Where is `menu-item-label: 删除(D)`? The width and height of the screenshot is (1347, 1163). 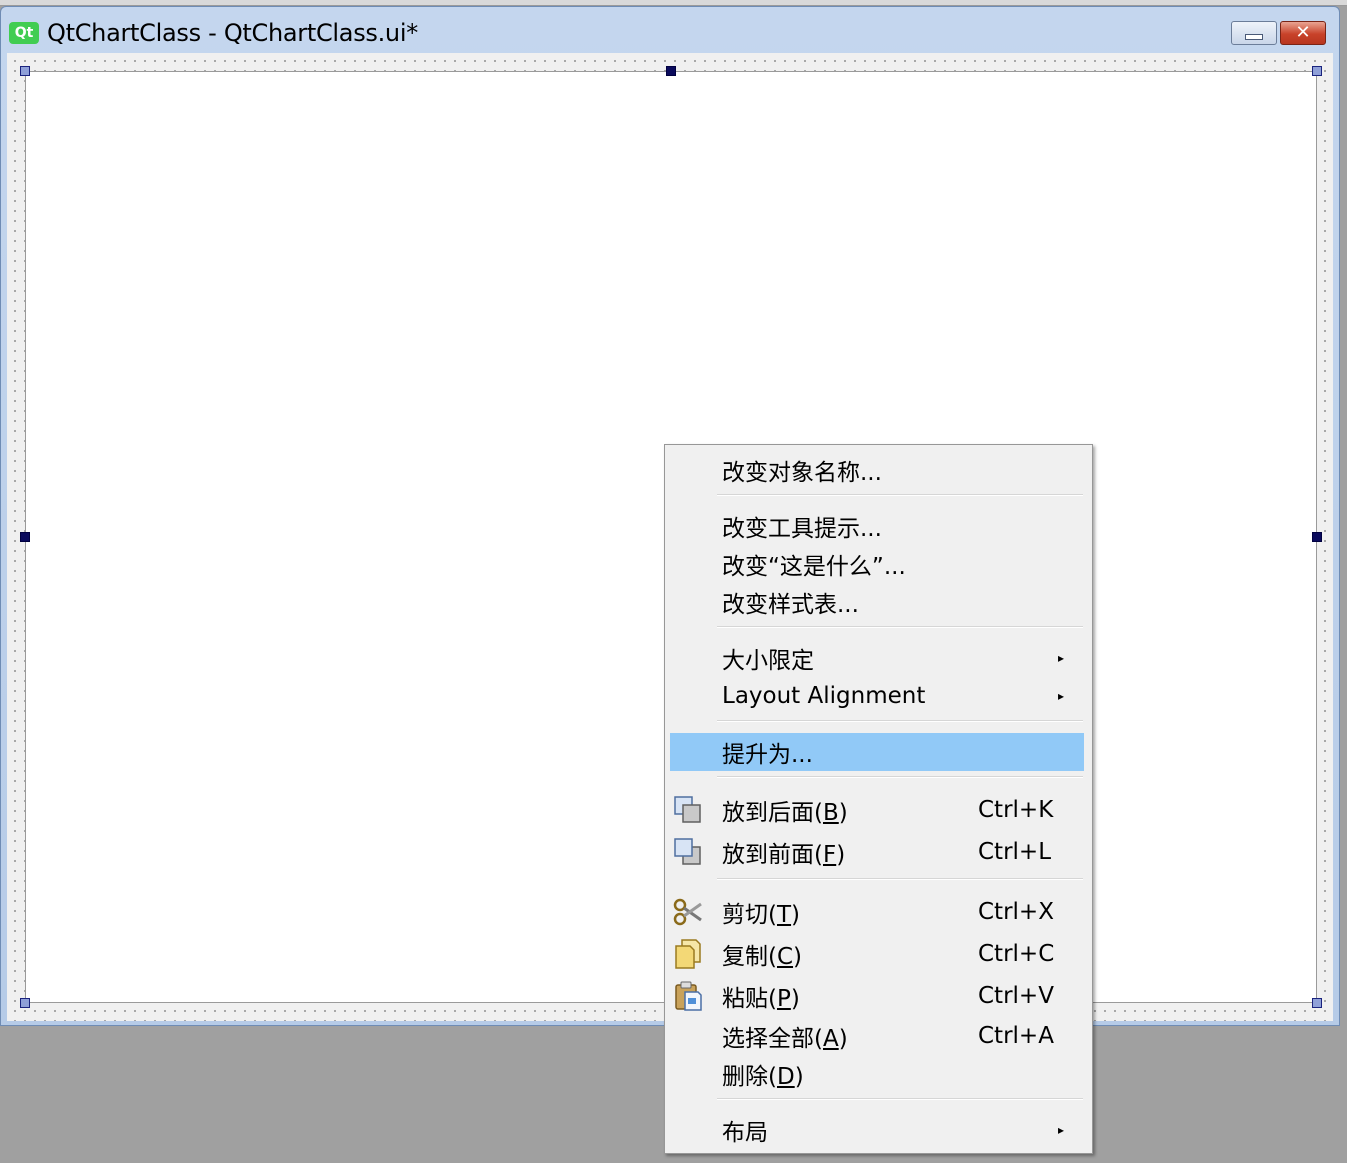
menu-item-label: 删除(D) is located at coordinates (763, 1077).